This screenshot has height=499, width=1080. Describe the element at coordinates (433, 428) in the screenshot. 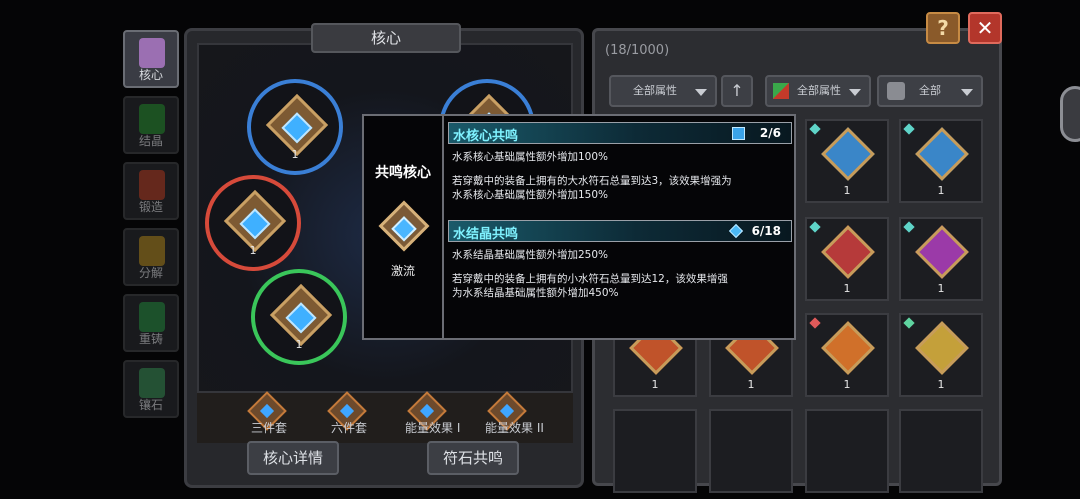

I see `set-label-energy-1: 能量效果 I` at that location.